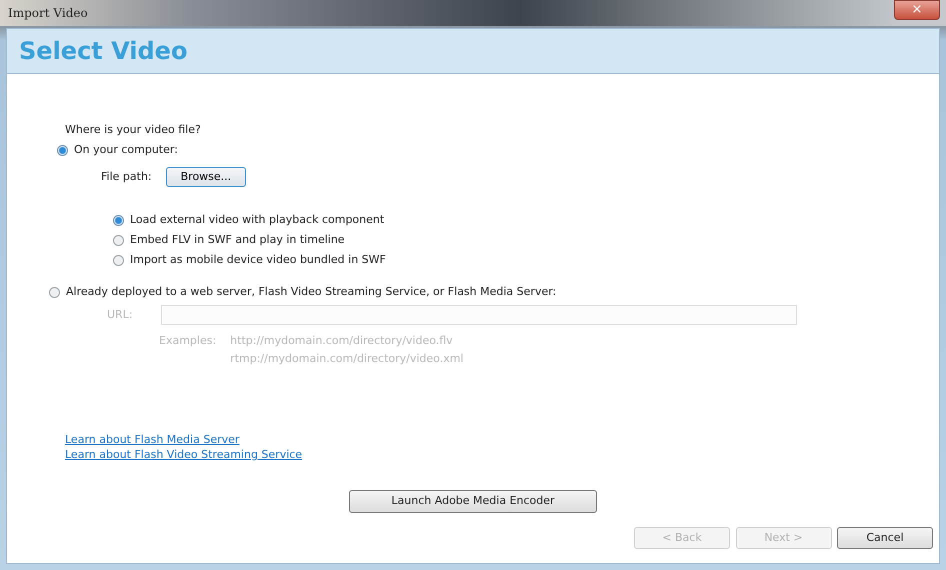  I want to click on radio-label: Import as mobile device video bundled in SWF, so click(258, 260).